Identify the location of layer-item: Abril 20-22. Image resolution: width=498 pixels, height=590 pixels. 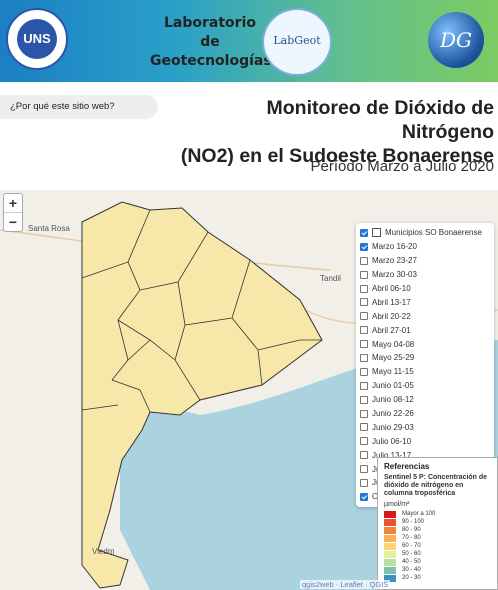
(425, 316).